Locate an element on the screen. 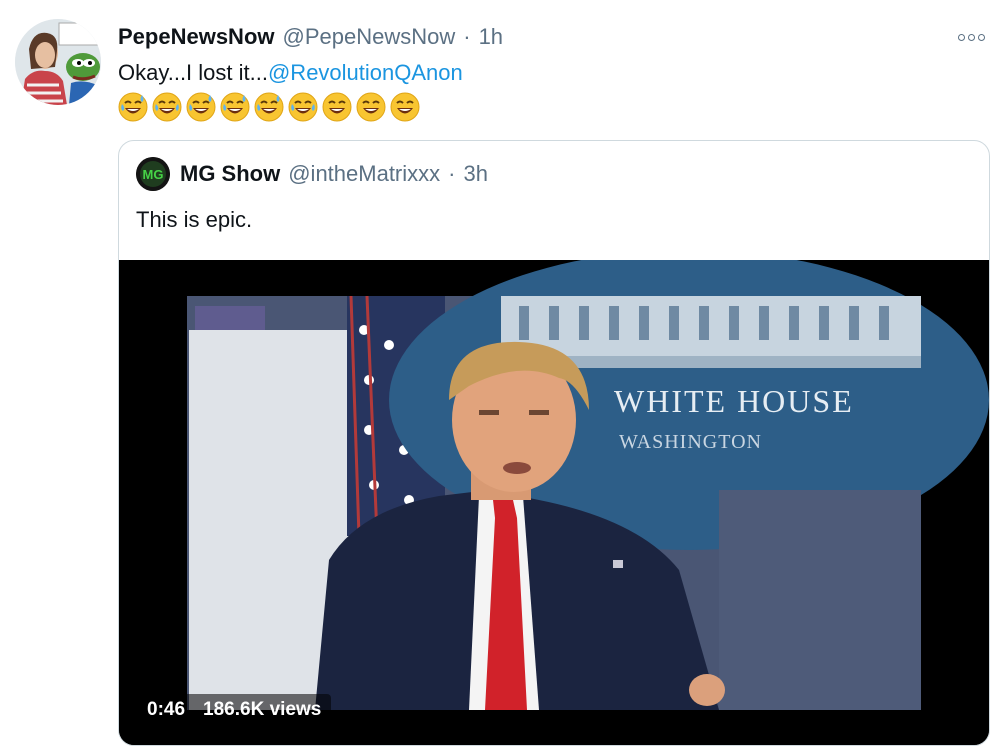 This screenshot has width=1000, height=750. sign-line-1: WHITE HOUSE is located at coordinates (734, 401).